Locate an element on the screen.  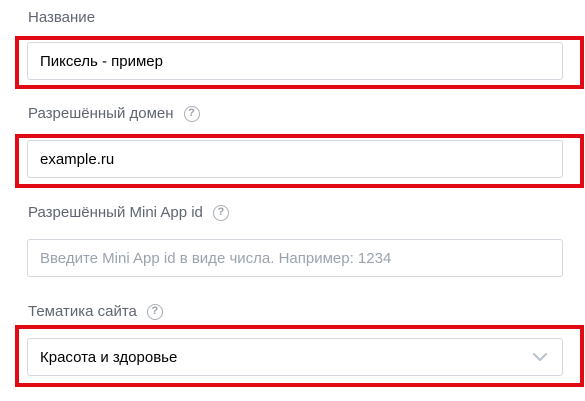
name-label: Название is located at coordinates (62, 17).